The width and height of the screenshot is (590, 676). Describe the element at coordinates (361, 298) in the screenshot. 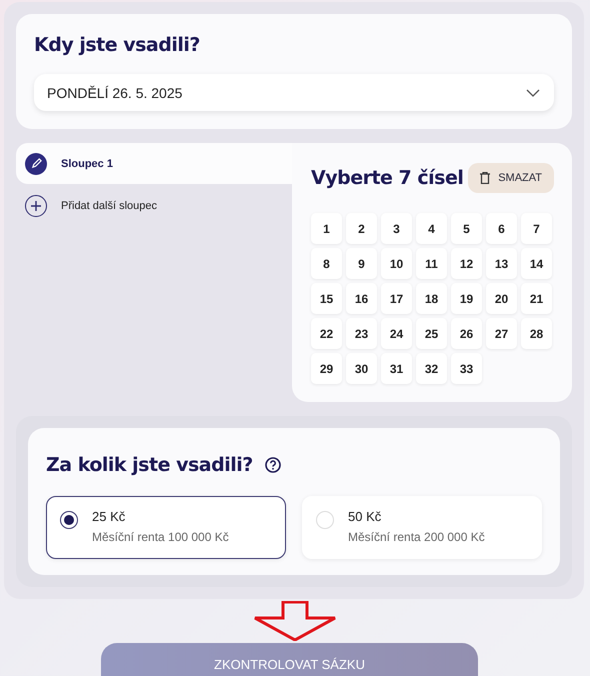

I see `number-tile: 16` at that location.